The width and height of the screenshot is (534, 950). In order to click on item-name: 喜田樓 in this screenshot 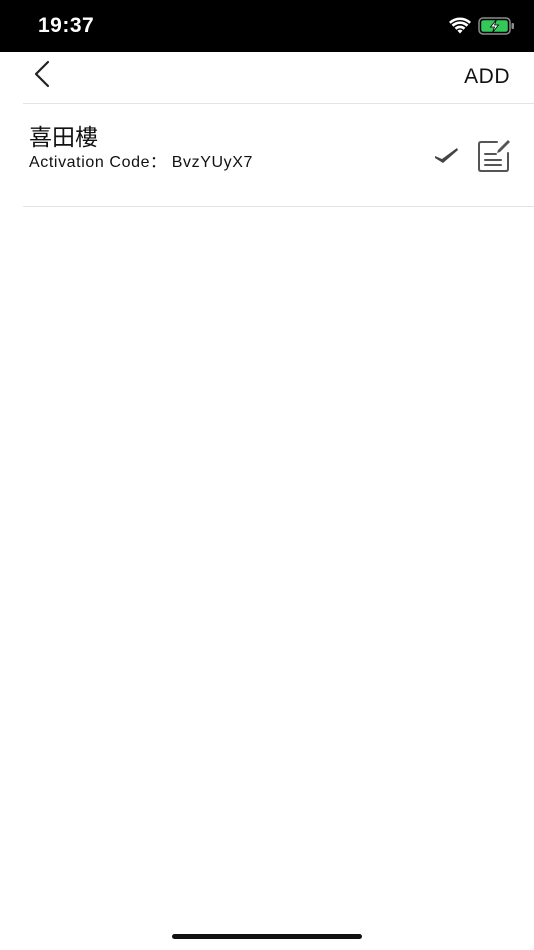, I will do `click(63, 137)`.